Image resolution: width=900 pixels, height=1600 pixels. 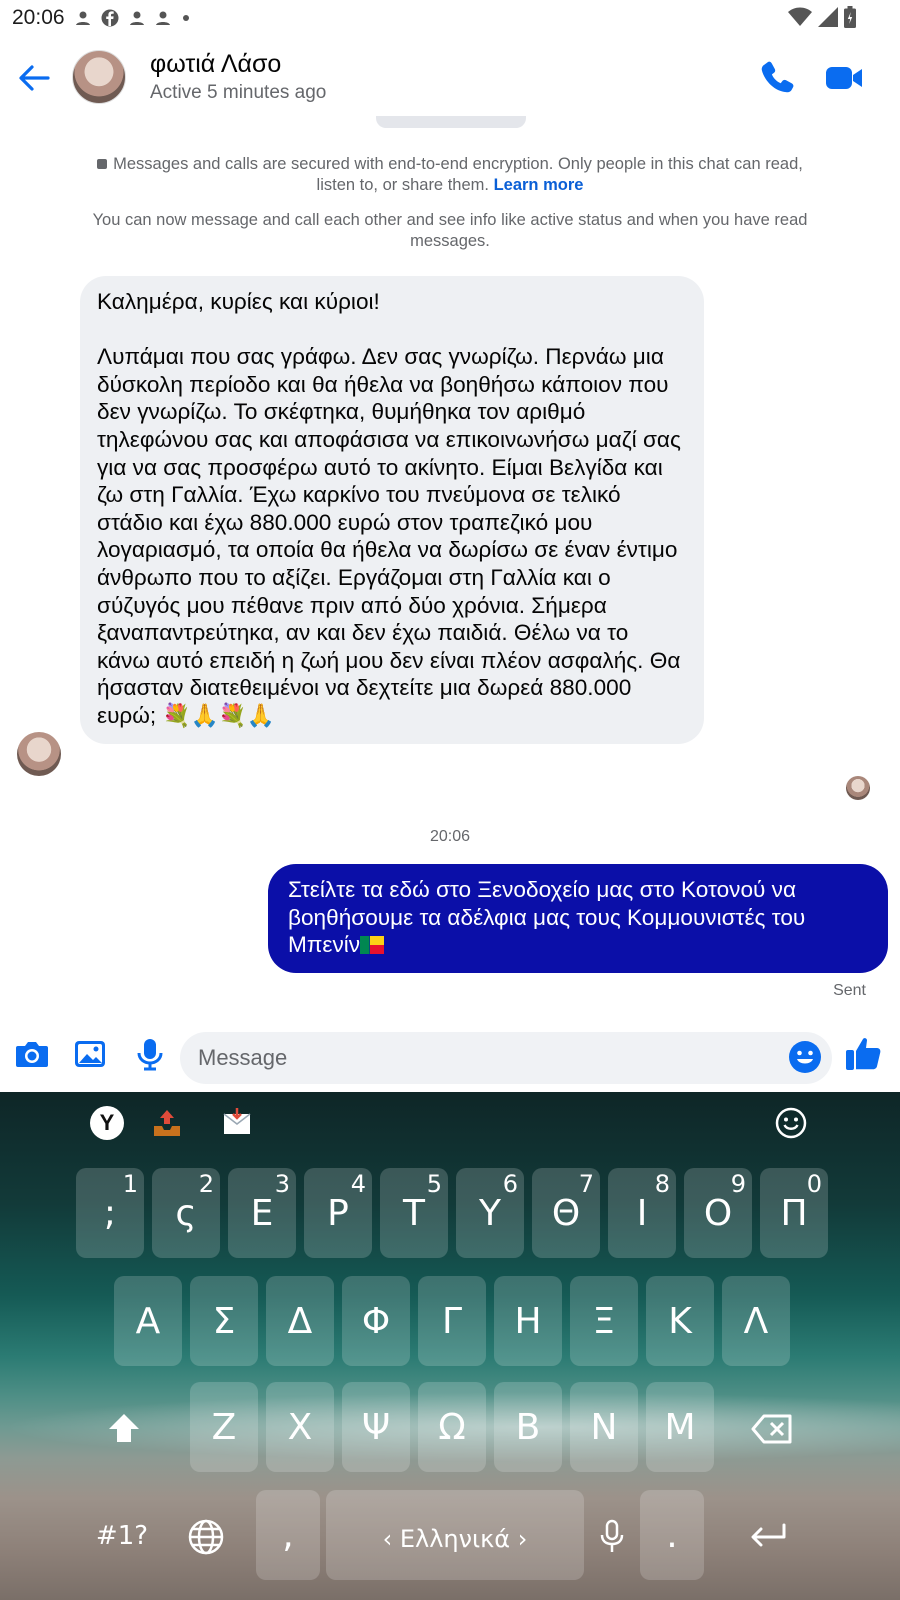 I want to click on status-bar: 20:06, so click(x=450, y=18).